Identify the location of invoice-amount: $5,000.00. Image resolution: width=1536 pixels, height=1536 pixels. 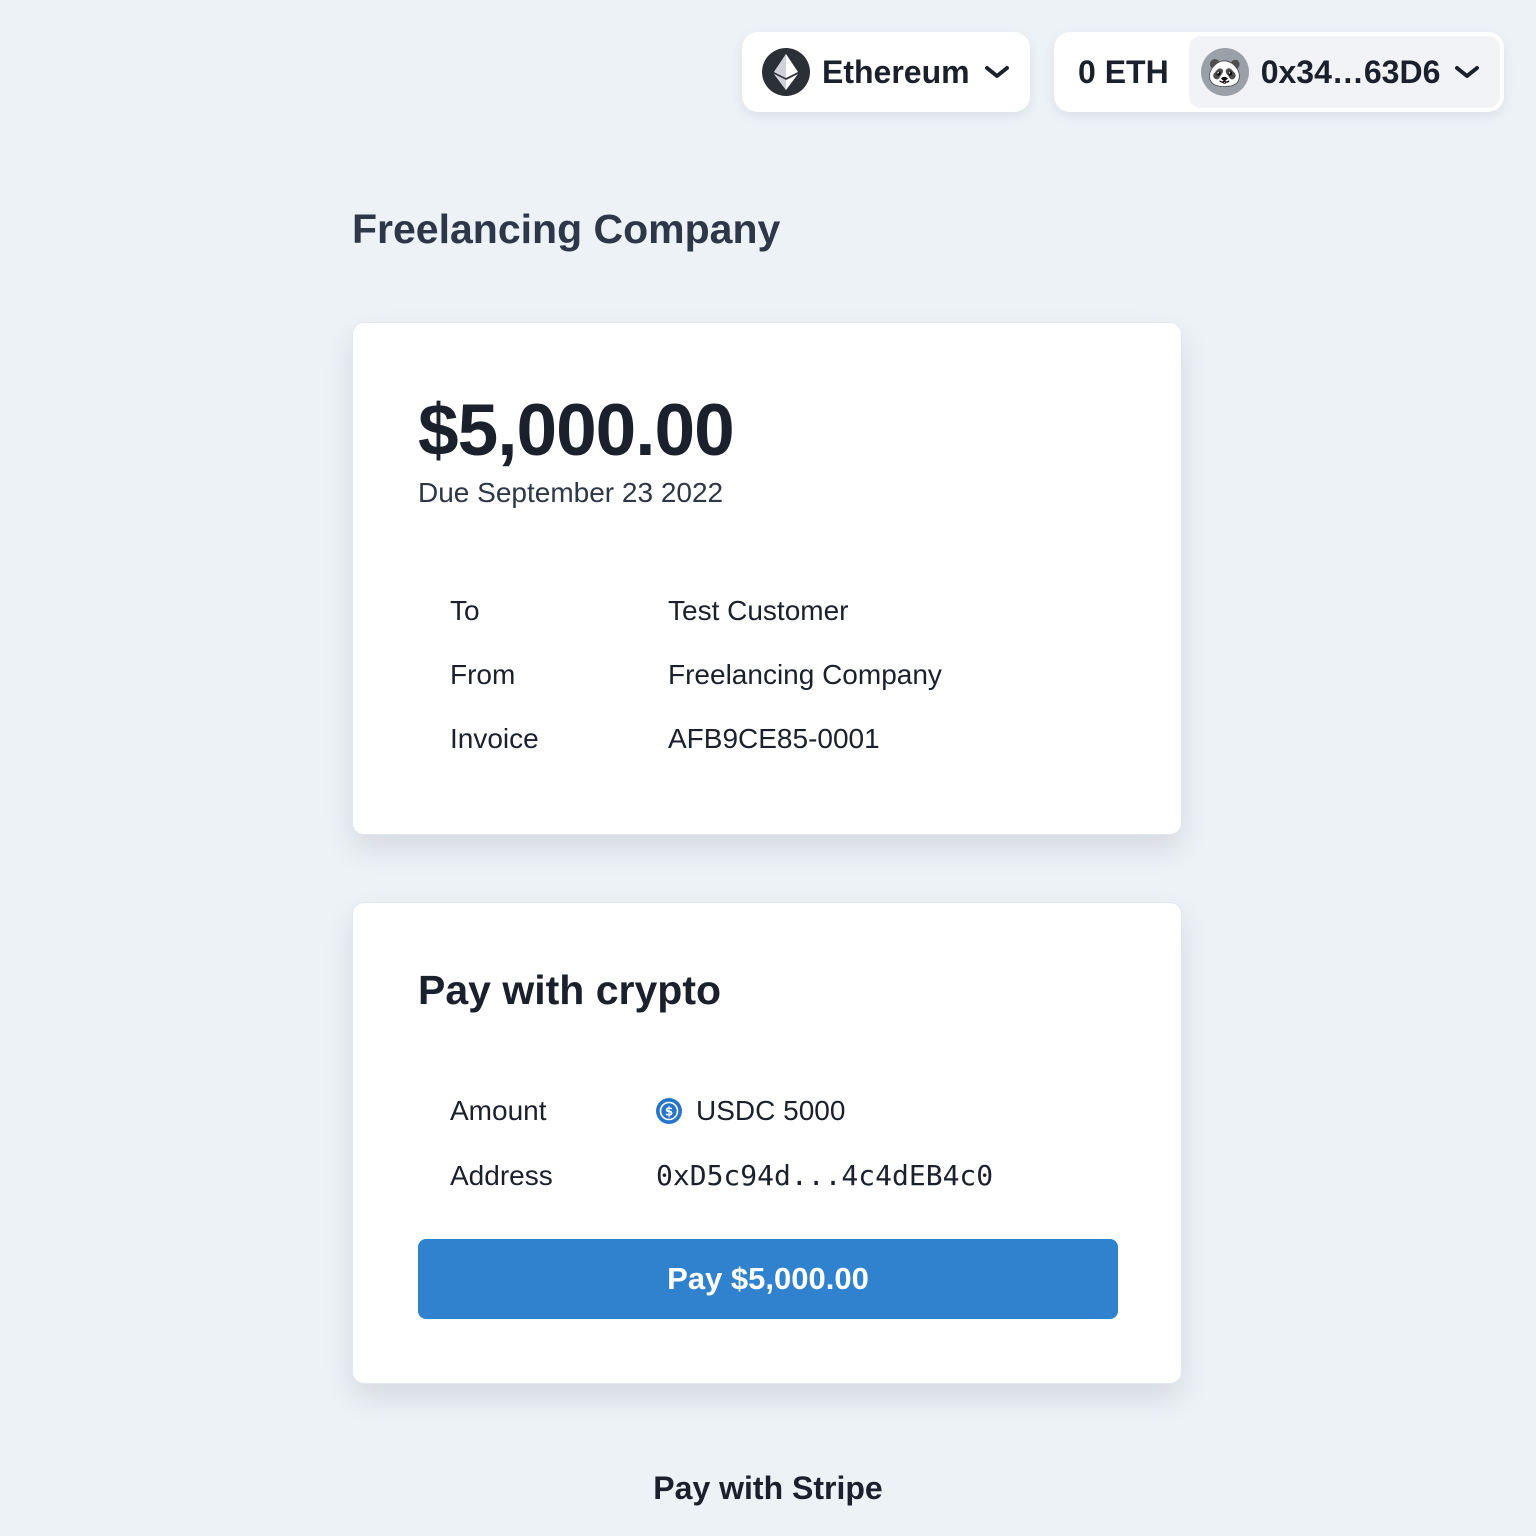
(576, 430).